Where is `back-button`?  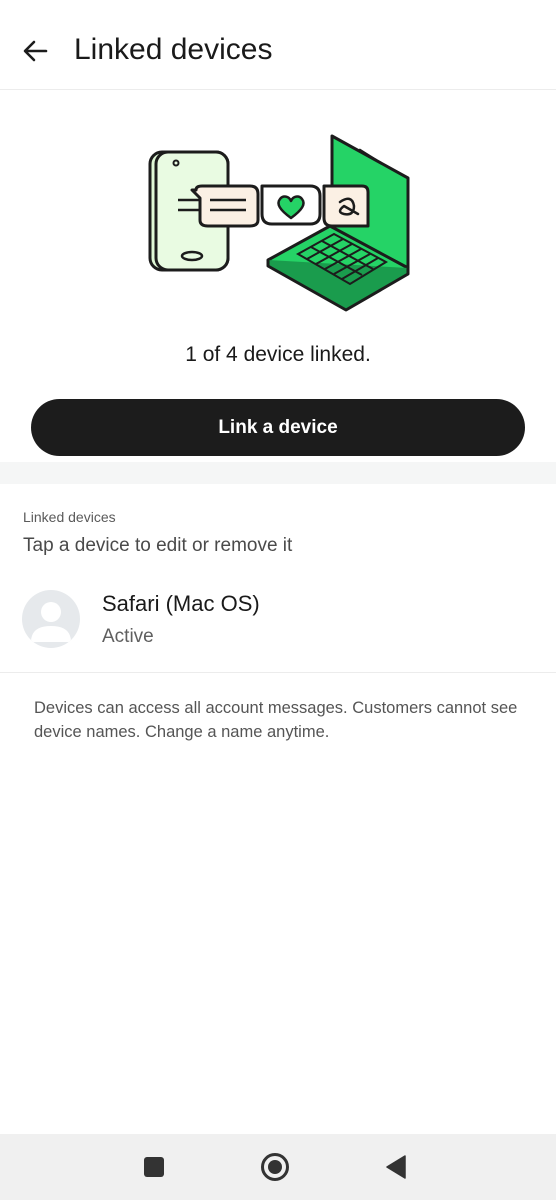 back-button is located at coordinates (35, 51).